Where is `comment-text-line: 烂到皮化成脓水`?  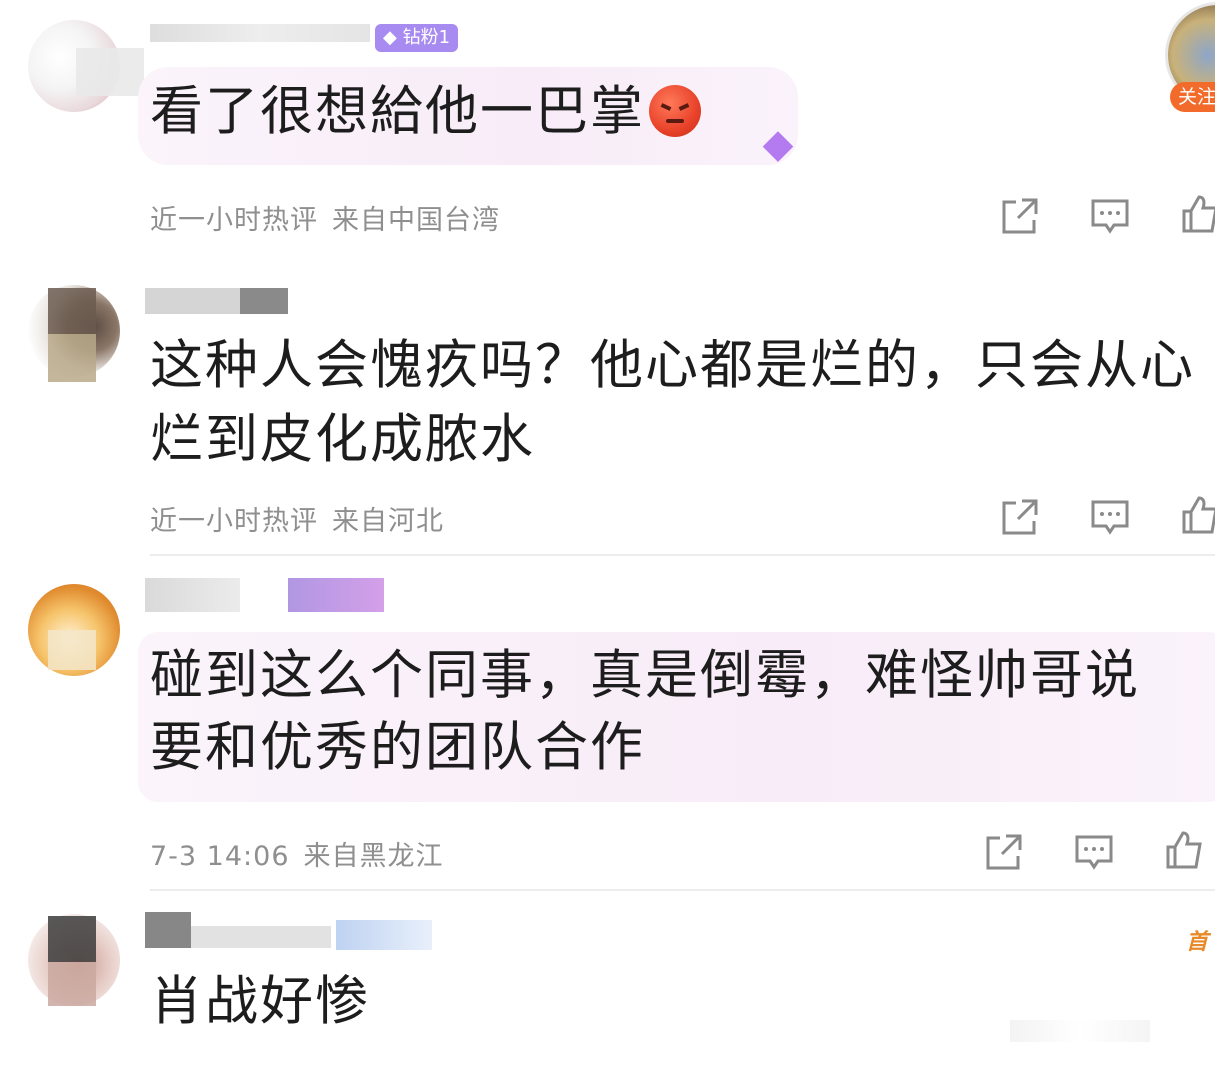
comment-text-line: 烂到皮化成脓水 is located at coordinates (342, 439).